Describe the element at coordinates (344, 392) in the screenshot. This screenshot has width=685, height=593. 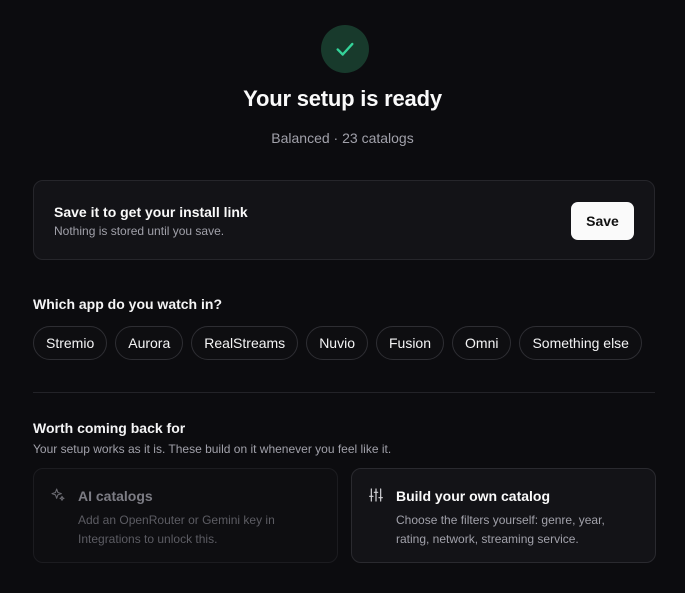
I see `section-divider` at that location.